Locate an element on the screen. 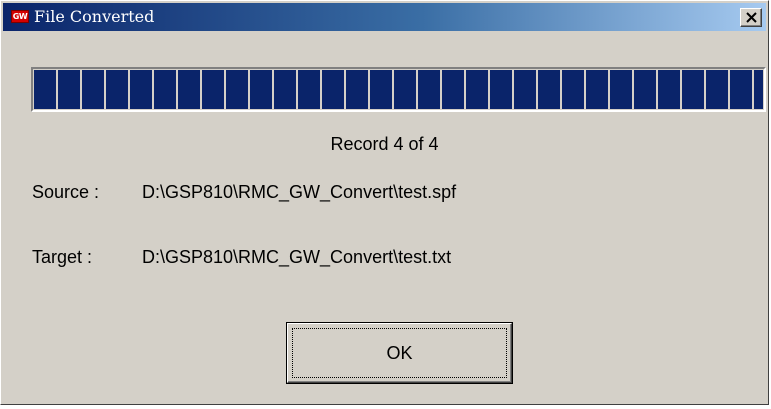 The width and height of the screenshot is (771, 409). title-bar: GW File Converted is located at coordinates (384, 17).